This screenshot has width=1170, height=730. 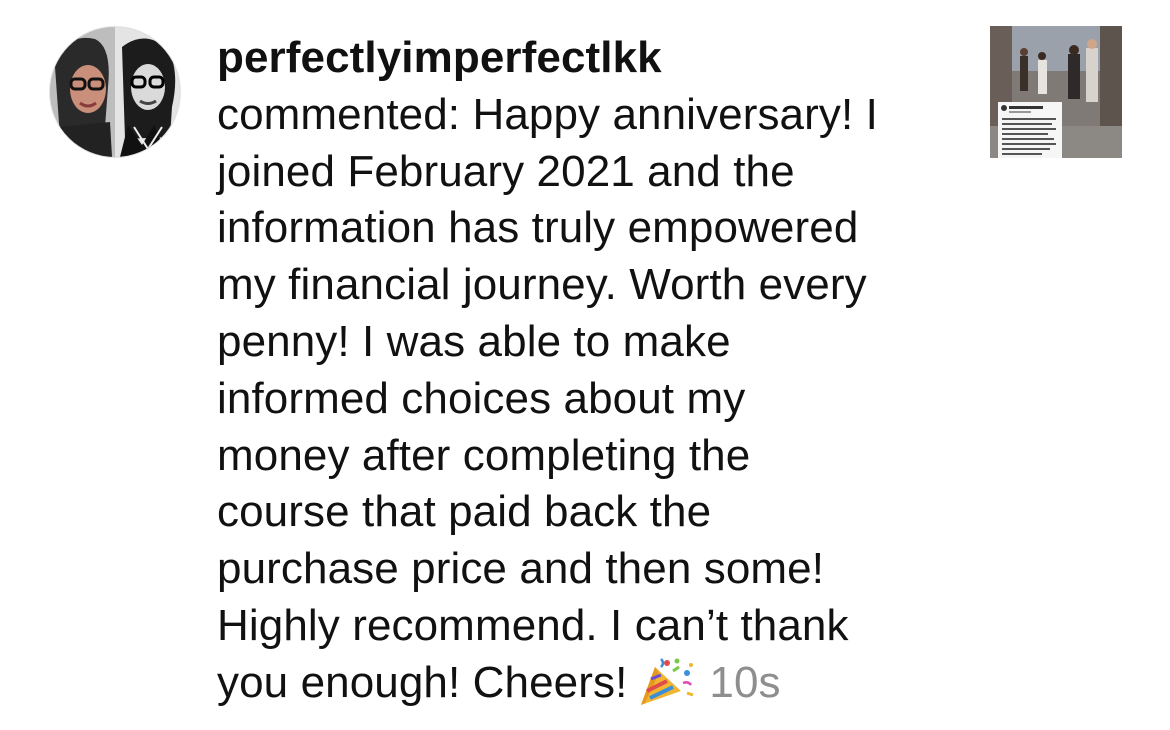 I want to click on comment-line: joined February 2021 and the, so click(x=506, y=171).